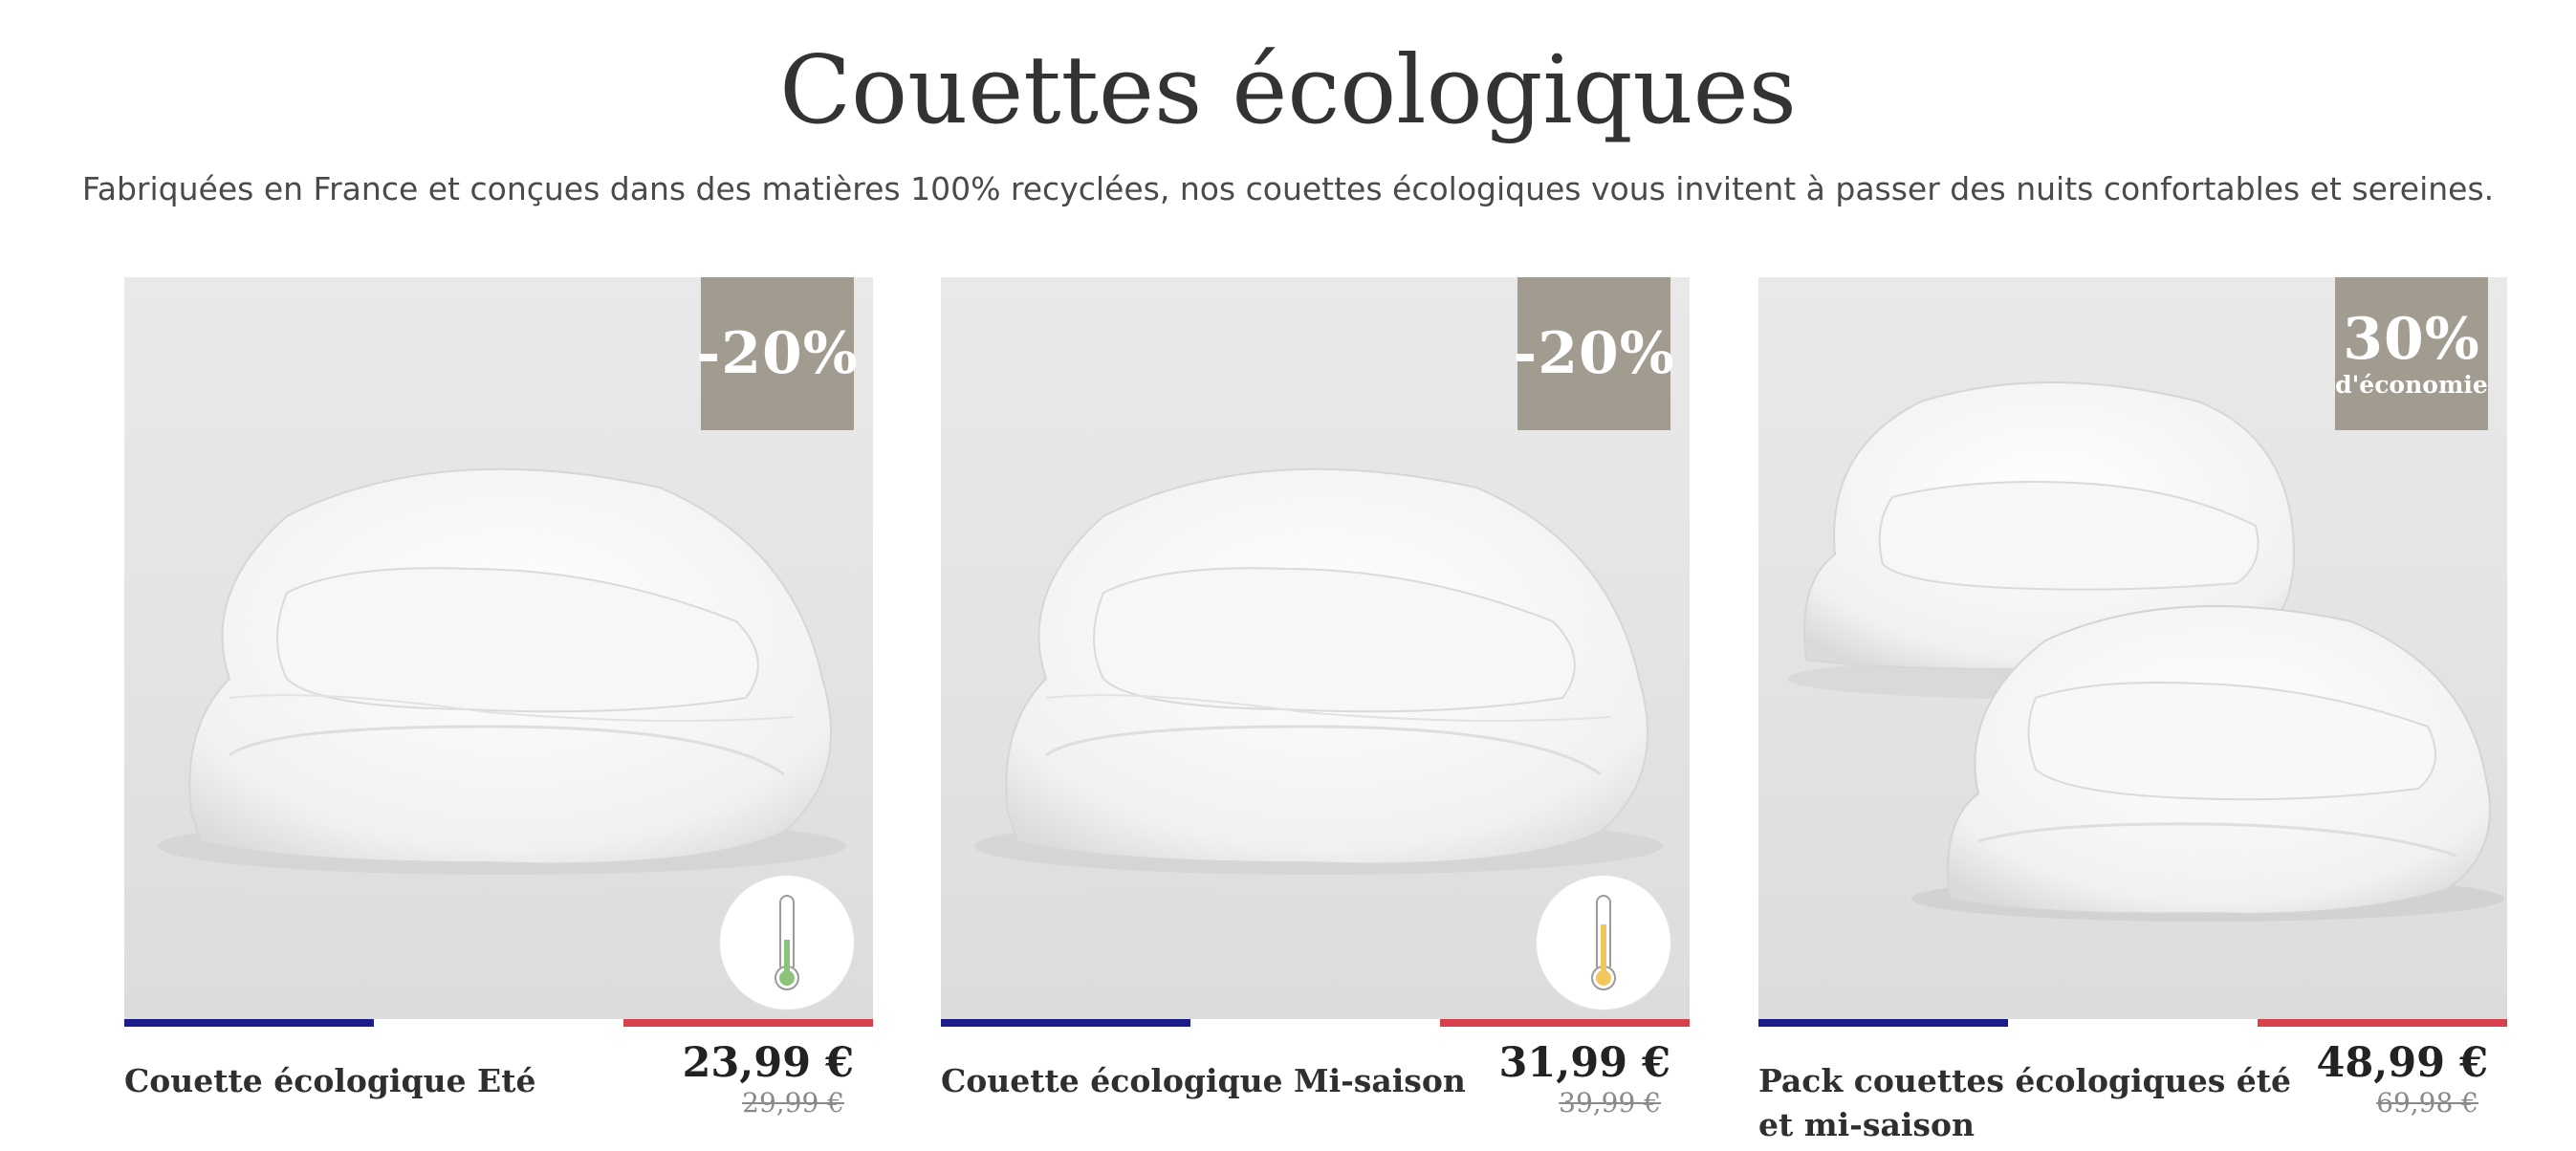 The height and width of the screenshot is (1151, 2576). I want to click on current-price: 48,99 €, so click(2402, 1063).